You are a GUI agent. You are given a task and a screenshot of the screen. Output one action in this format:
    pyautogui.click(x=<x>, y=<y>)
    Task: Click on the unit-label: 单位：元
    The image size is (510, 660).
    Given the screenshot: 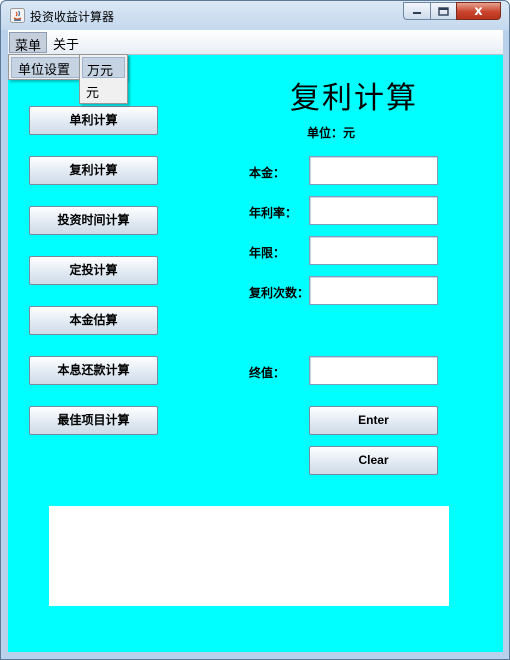 What is the action you would take?
    pyautogui.click(x=331, y=132)
    